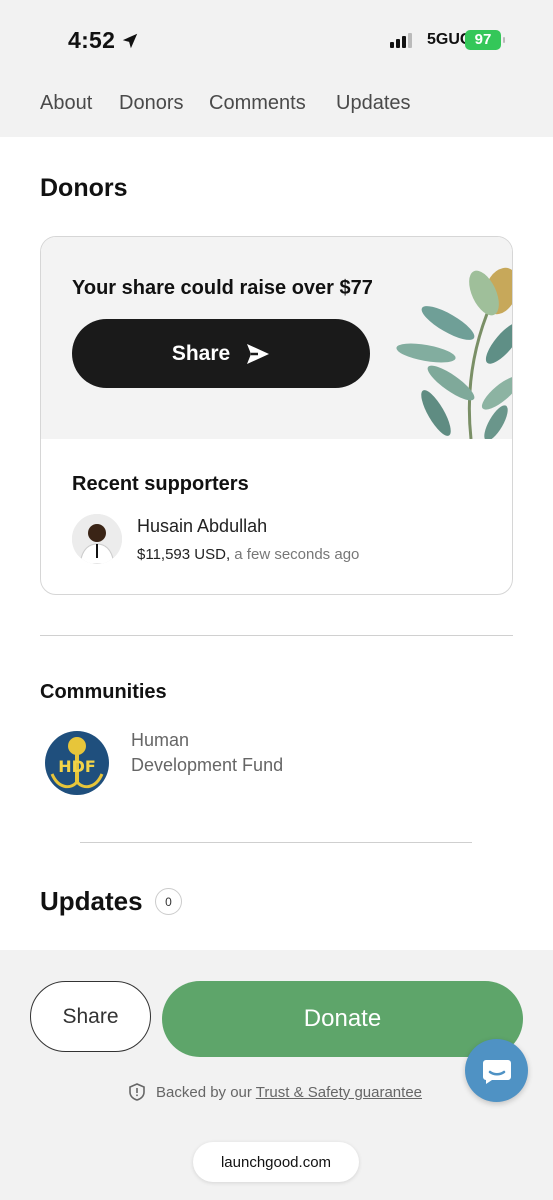 Image resolution: width=553 pixels, height=1200 pixels. What do you see at coordinates (373, 103) in the screenshot?
I see `tab-updates: Updates` at bounding box center [373, 103].